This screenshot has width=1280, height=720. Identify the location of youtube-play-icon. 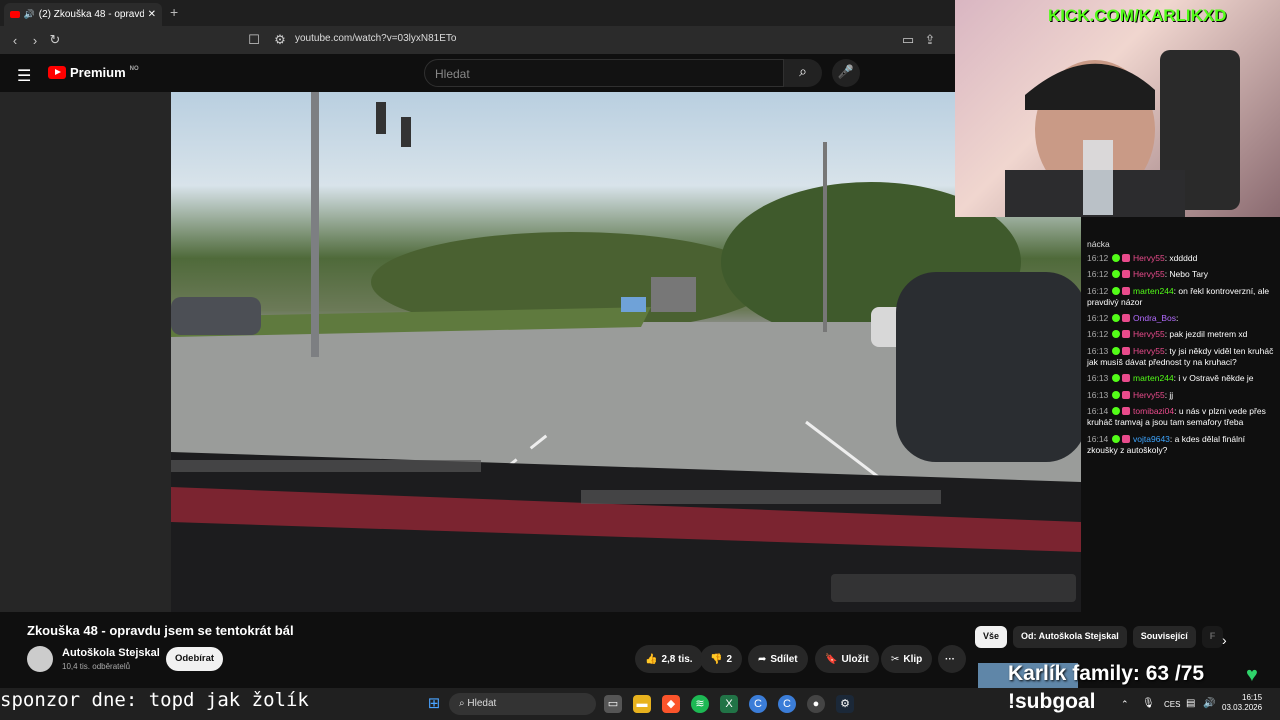
(57, 72).